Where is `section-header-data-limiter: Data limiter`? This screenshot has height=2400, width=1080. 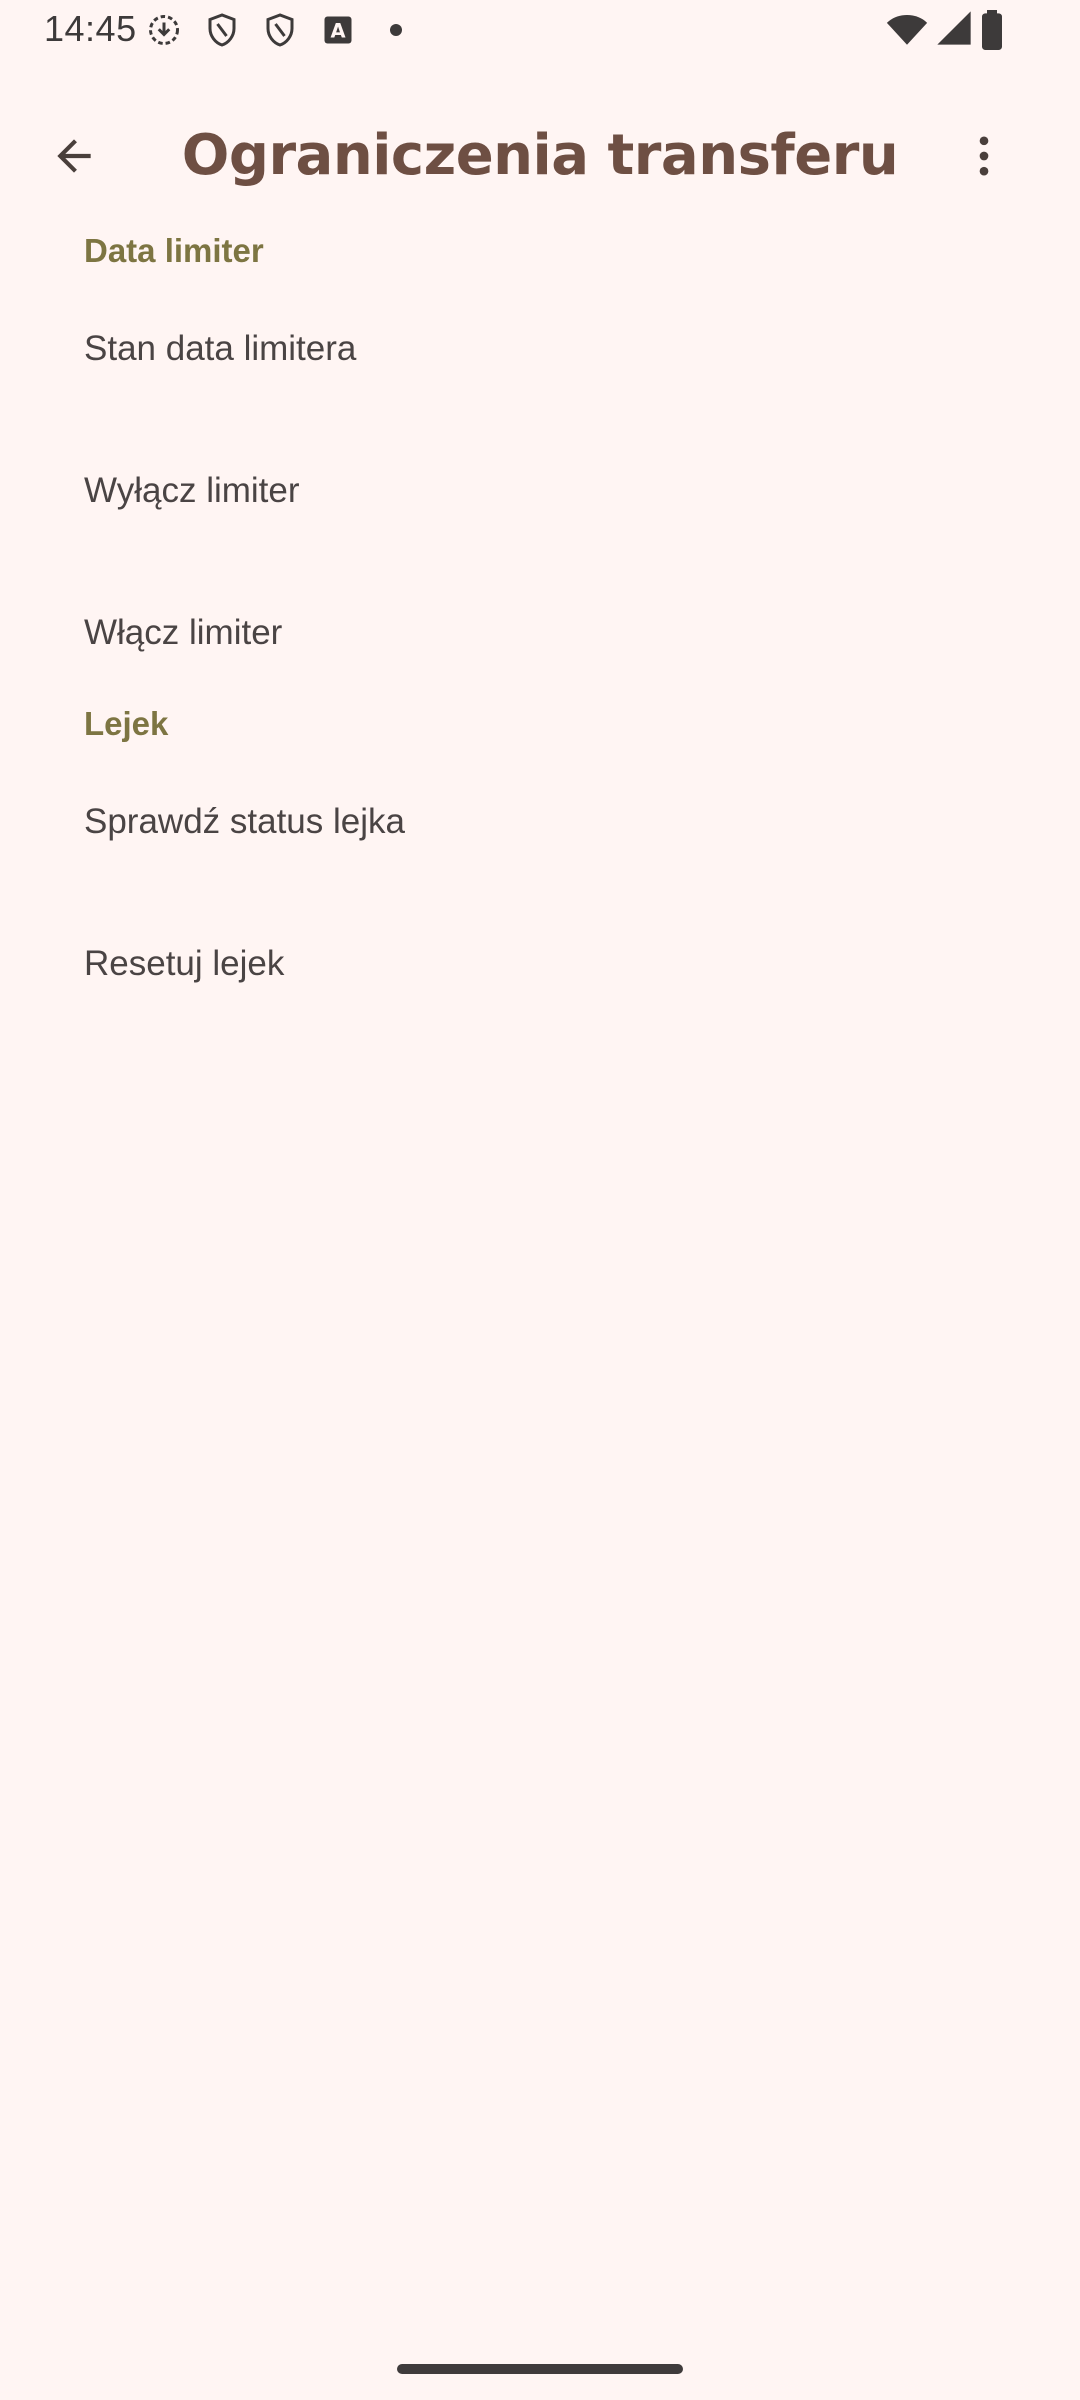 section-header-data-limiter: Data limiter is located at coordinates (174, 250).